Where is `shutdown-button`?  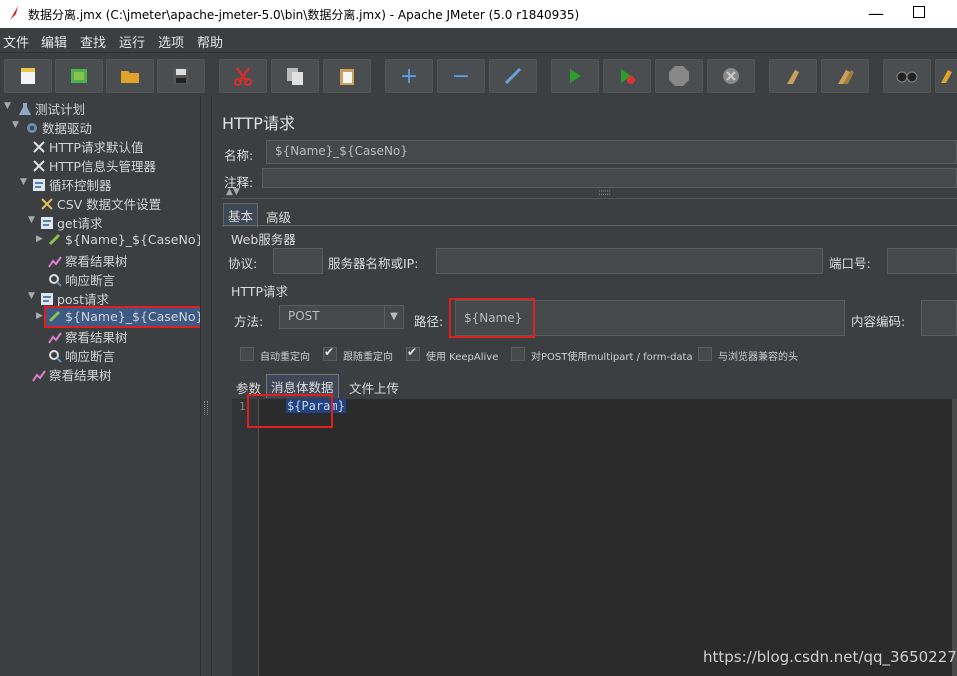
shutdown-button is located at coordinates (731, 76).